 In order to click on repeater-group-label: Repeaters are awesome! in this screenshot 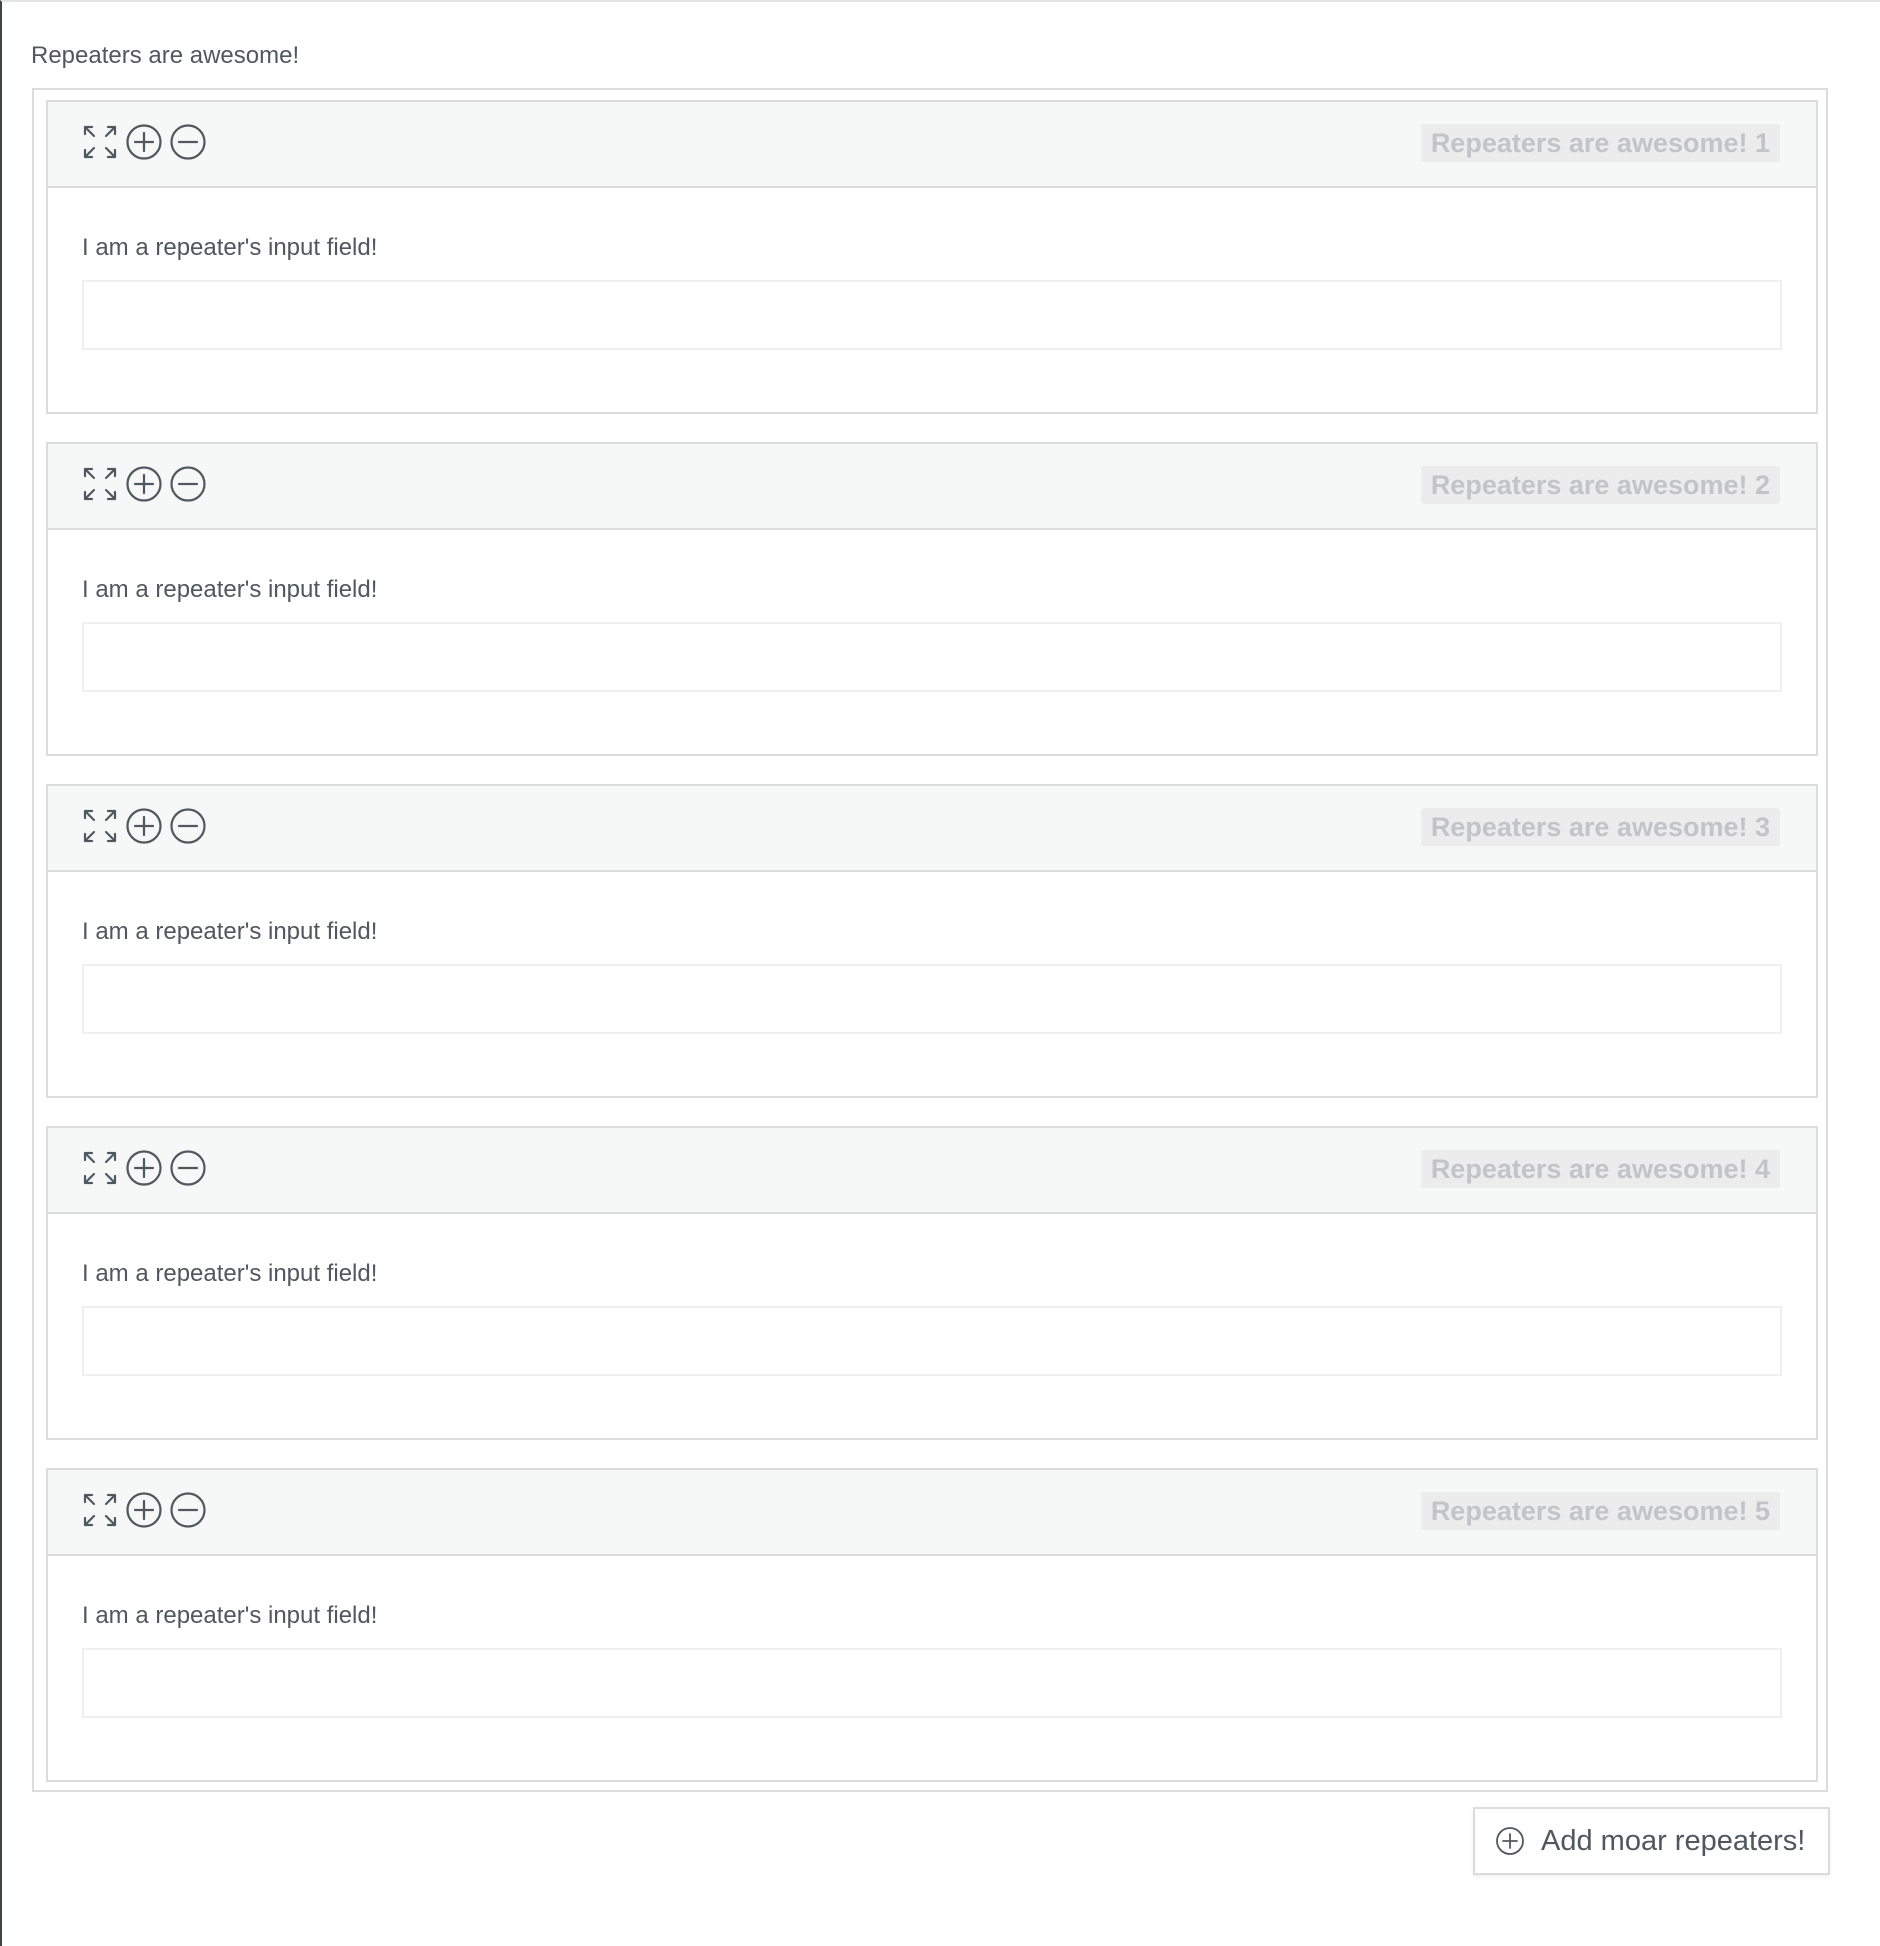, I will do `click(165, 55)`.